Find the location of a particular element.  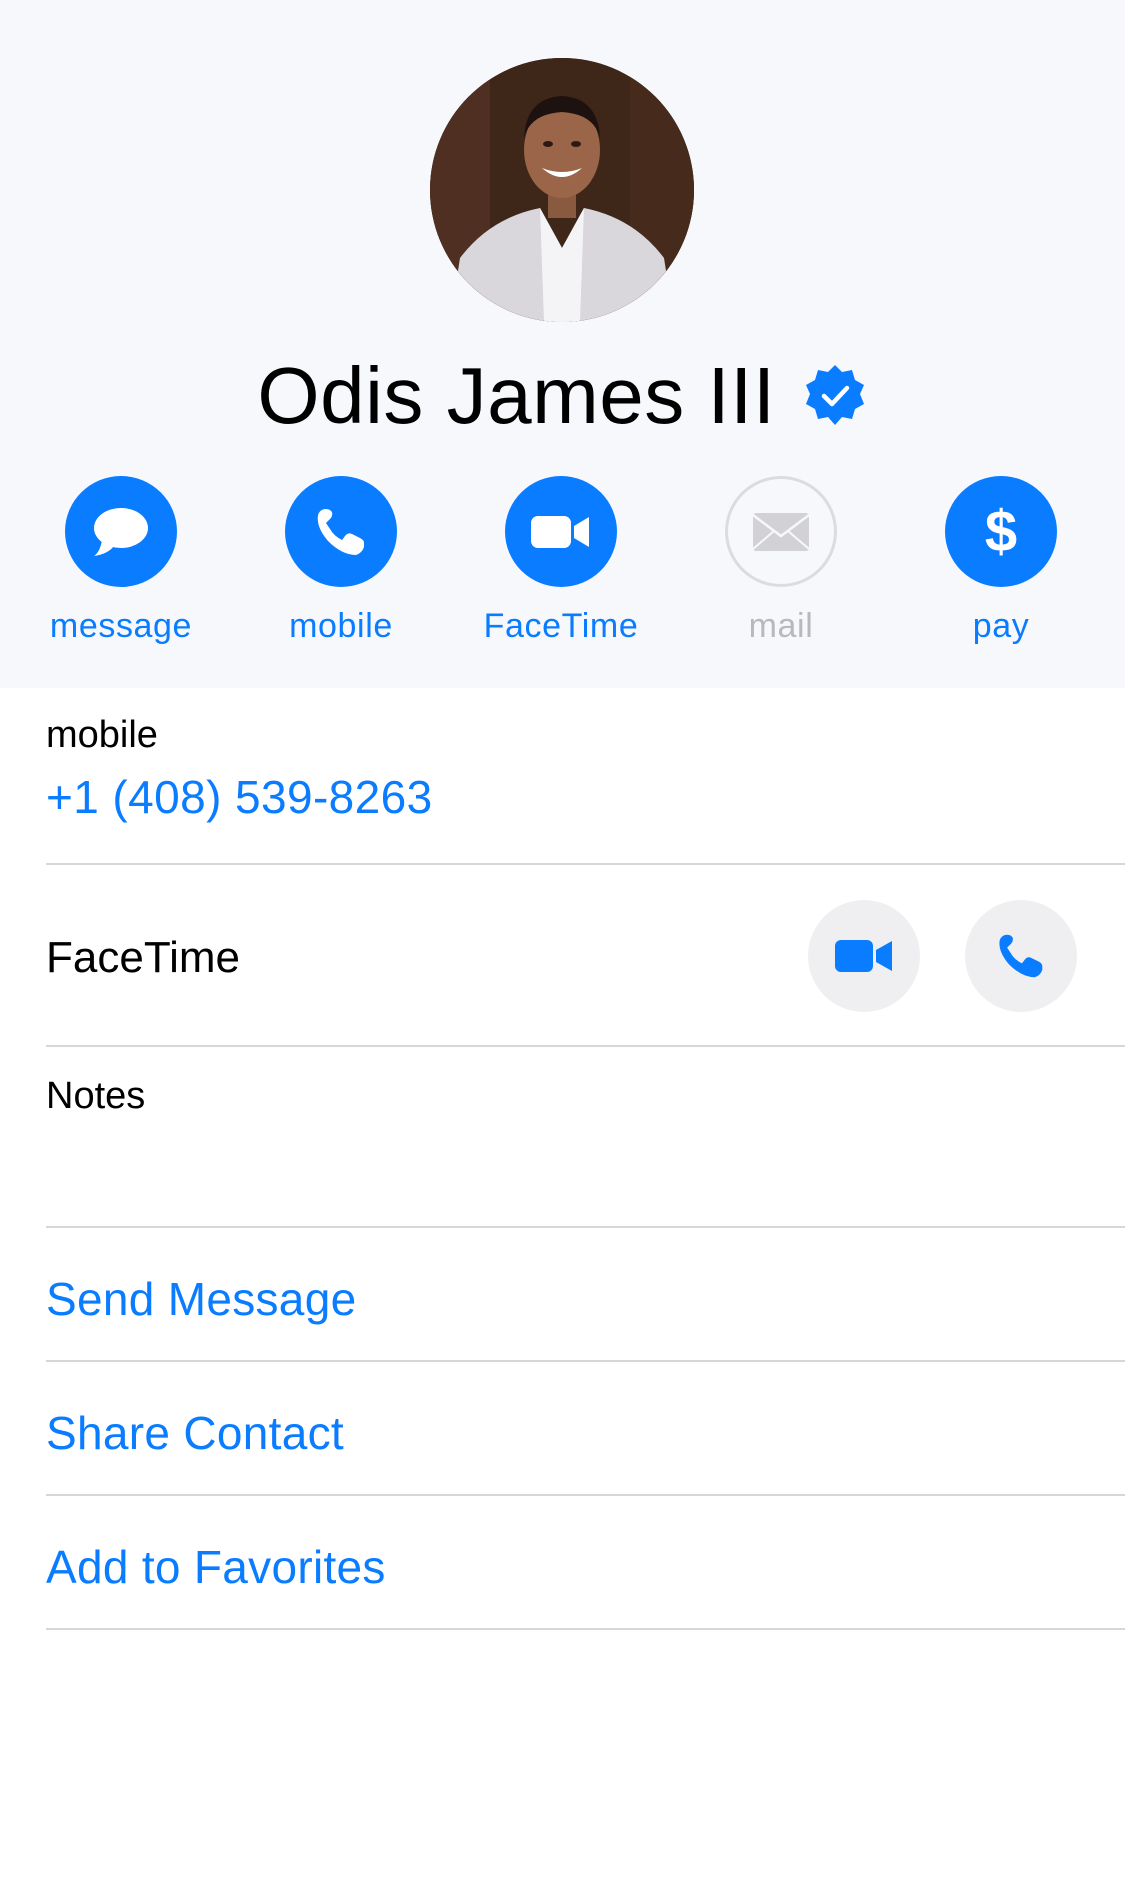

message-action-circle is located at coordinates (121, 531).